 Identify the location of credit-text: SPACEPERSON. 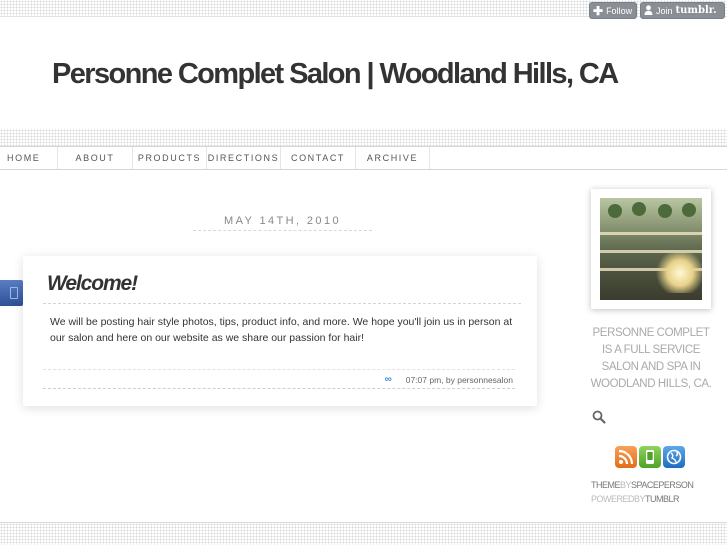
(662, 485).